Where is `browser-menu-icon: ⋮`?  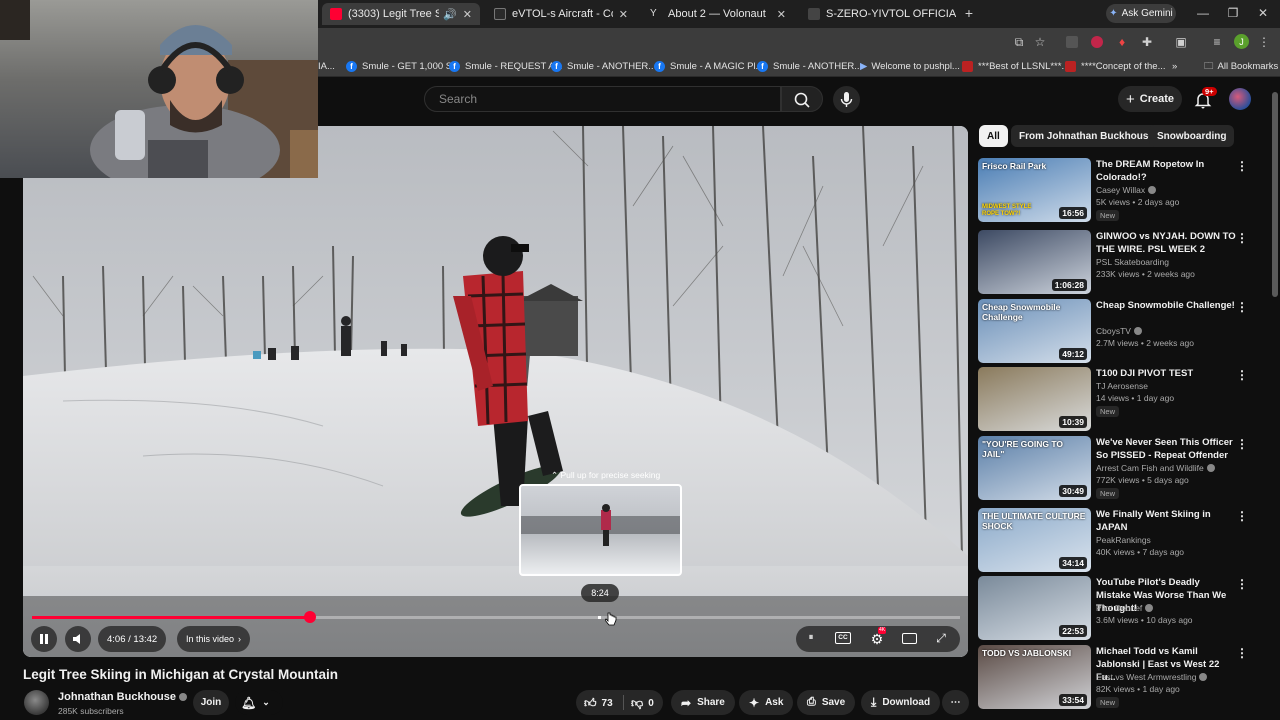
browser-menu-icon: ⋮ is located at coordinates (1264, 42).